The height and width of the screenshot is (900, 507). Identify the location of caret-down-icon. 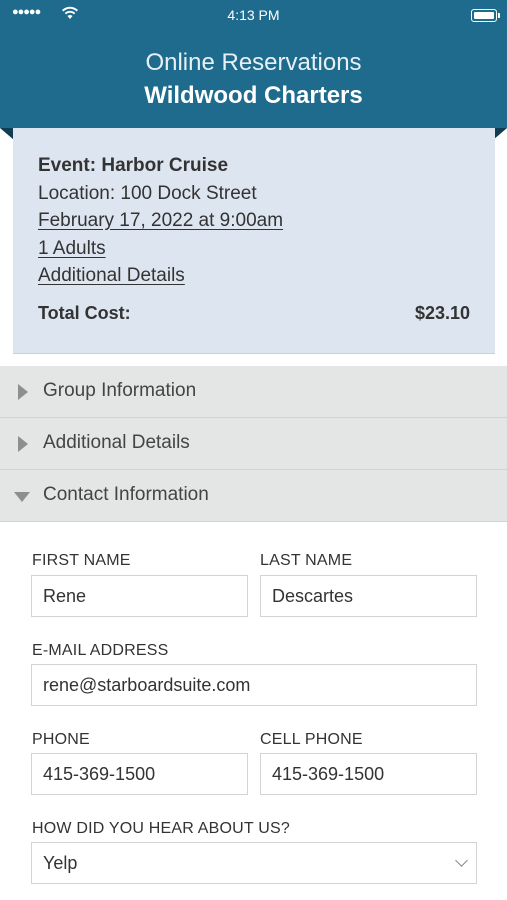
(22, 497).